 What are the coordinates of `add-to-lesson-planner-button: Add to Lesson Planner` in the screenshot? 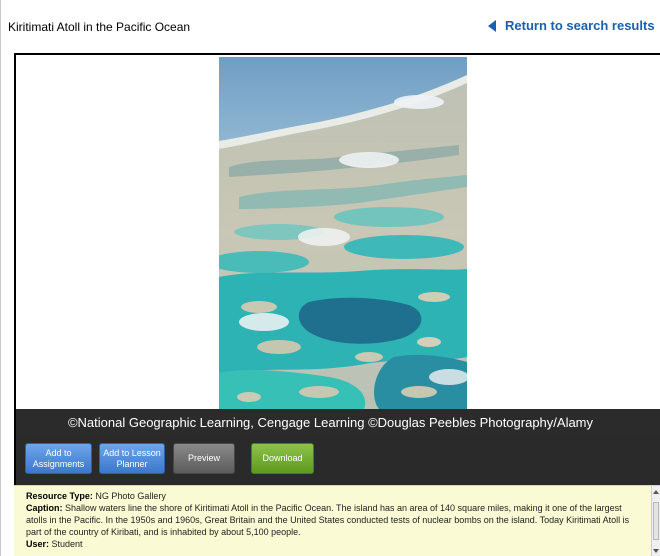 It's located at (132, 458).